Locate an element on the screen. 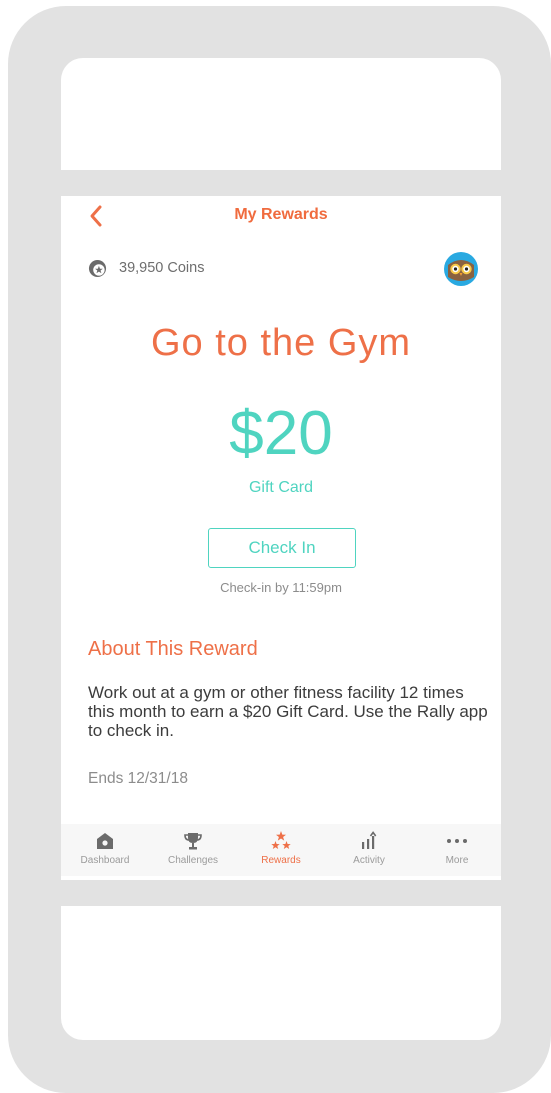 This screenshot has width=551, height=1093. bar-chart-icon is located at coordinates (369, 841).